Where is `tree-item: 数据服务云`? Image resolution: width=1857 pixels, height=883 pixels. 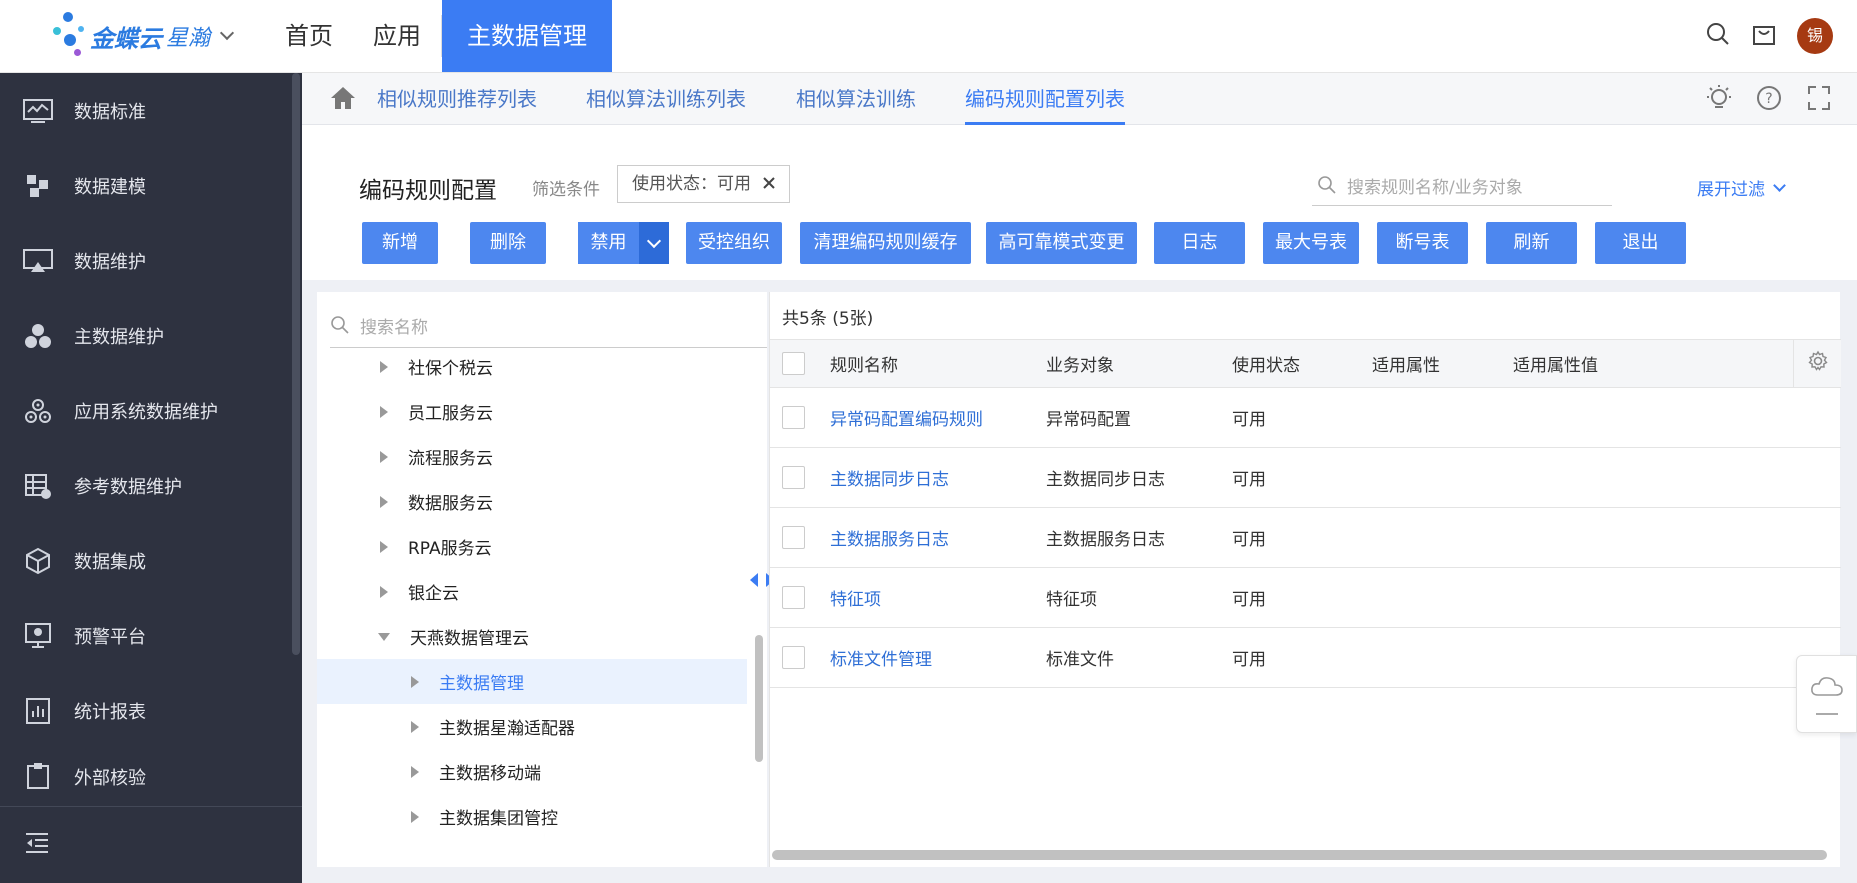
tree-item: 数据服务云 is located at coordinates (532, 501).